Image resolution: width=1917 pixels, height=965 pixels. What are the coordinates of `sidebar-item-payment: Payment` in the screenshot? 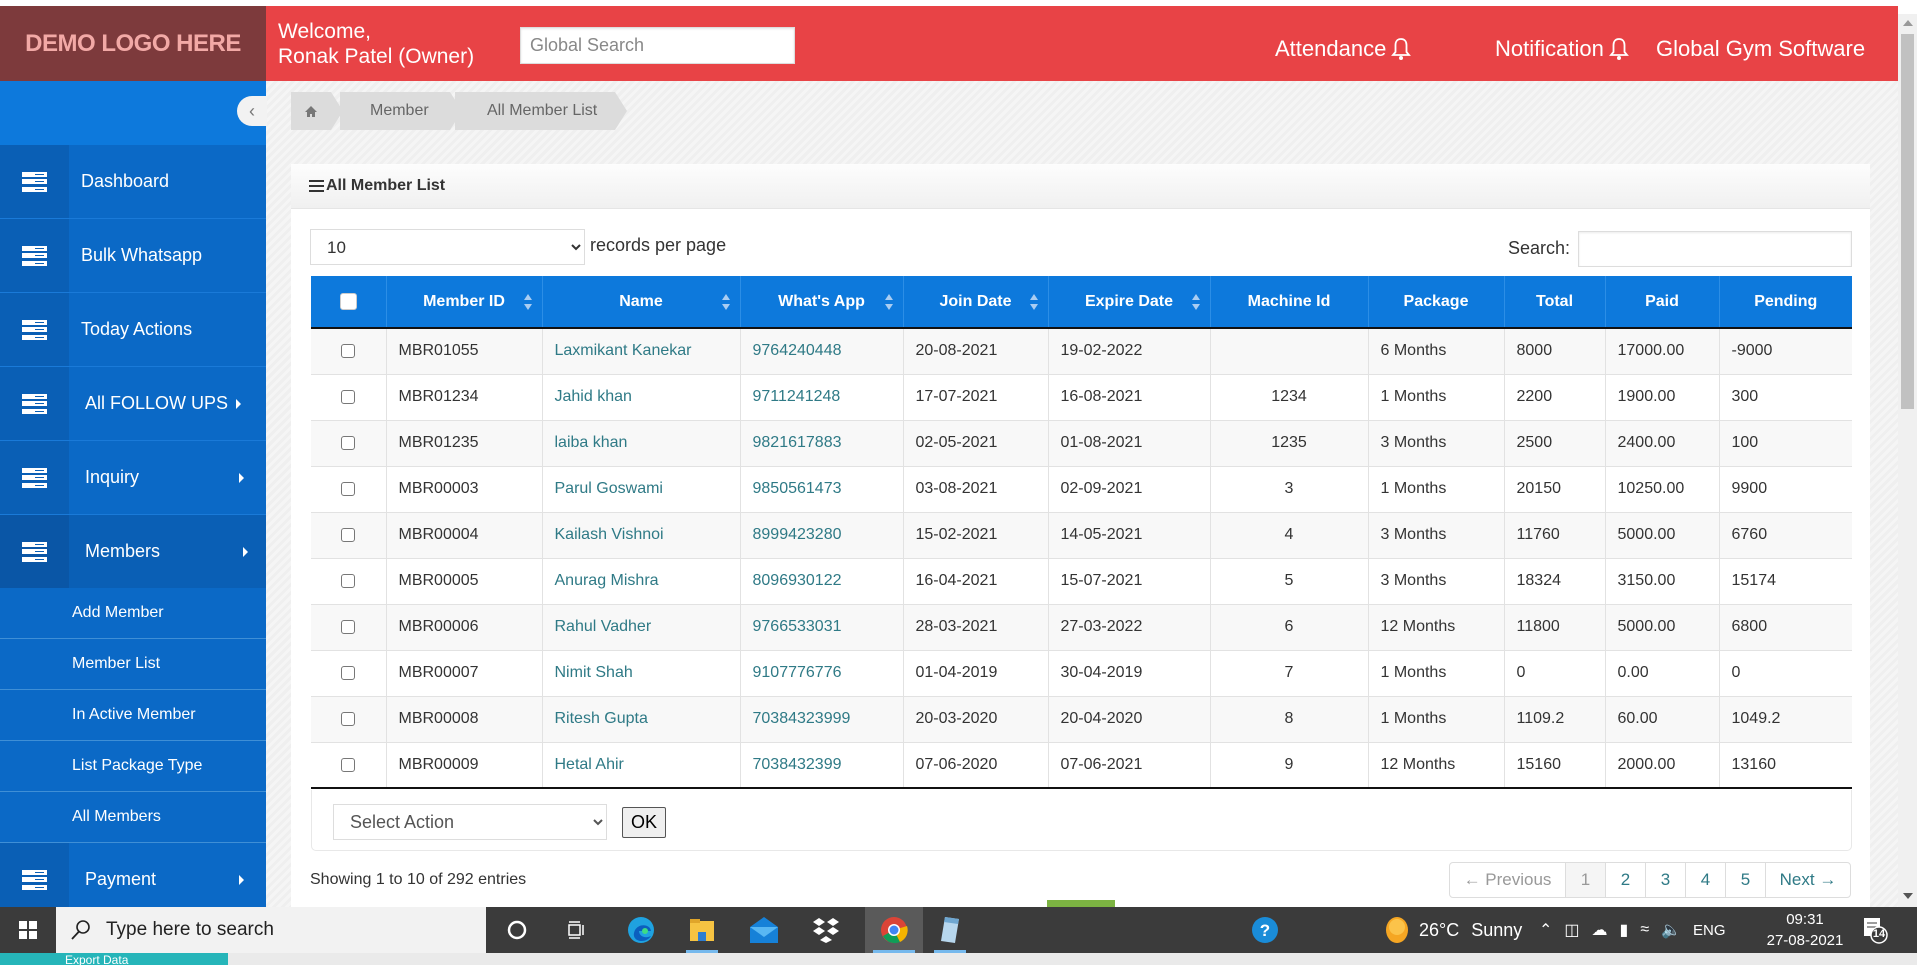 It's located at (133, 880).